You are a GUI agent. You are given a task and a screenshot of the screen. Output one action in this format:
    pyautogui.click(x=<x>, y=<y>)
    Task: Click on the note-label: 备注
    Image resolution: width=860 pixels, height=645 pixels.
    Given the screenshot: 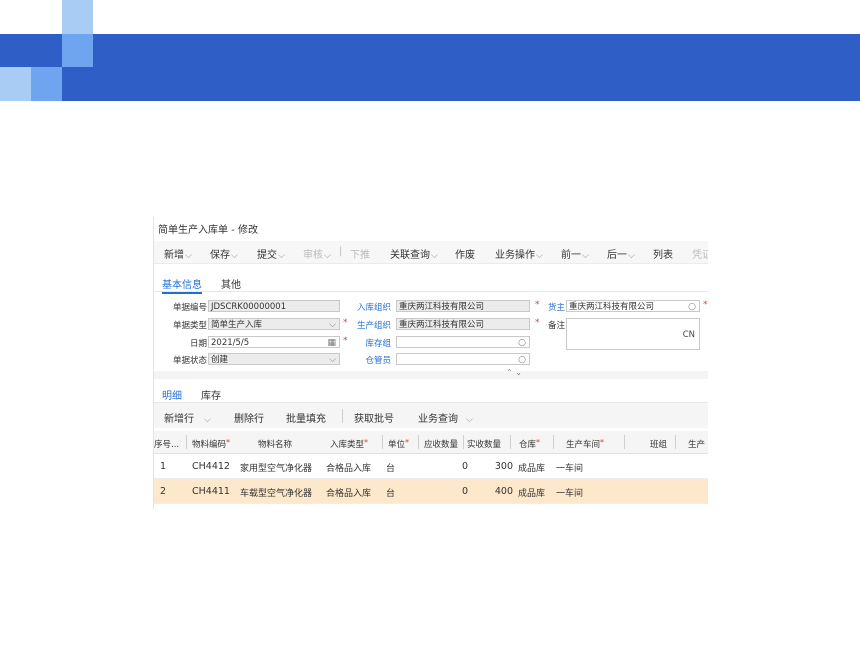 What is the action you would take?
    pyautogui.click(x=556, y=326)
    